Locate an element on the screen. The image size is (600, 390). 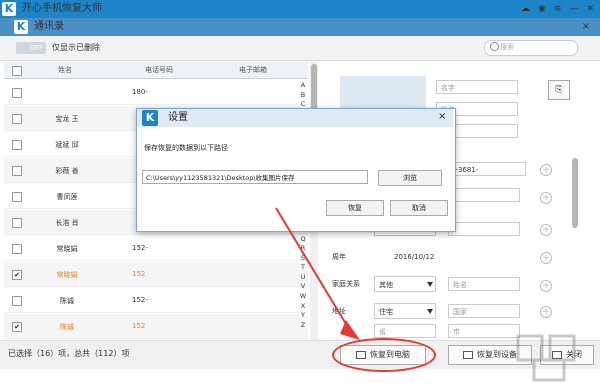
alphabet-letter: R is located at coordinates (303, 249).